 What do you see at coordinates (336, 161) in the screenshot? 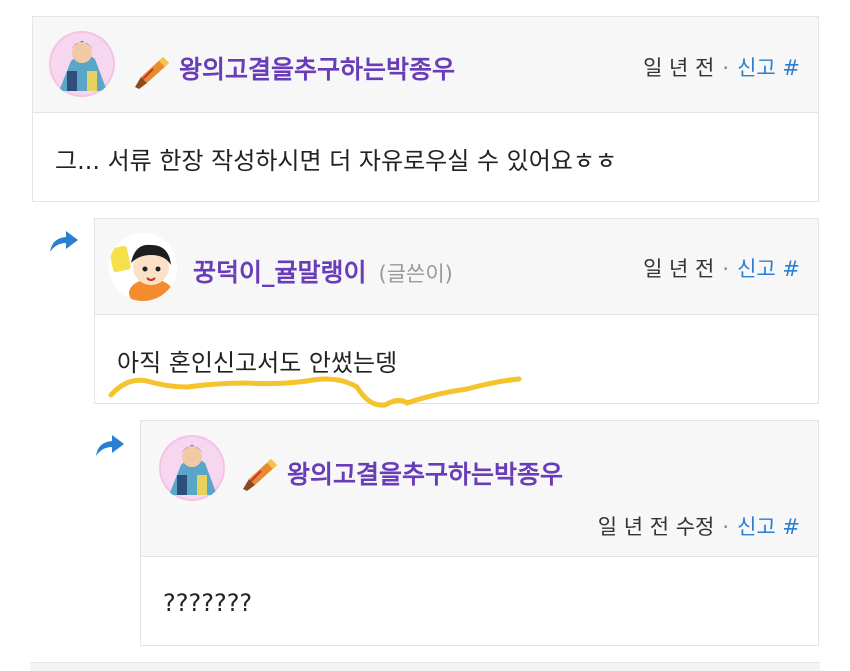
I see `comment-text: 그... 서류 한장 작성하시면 더 자유로우실 수 있어요ㅎㅎ` at bounding box center [336, 161].